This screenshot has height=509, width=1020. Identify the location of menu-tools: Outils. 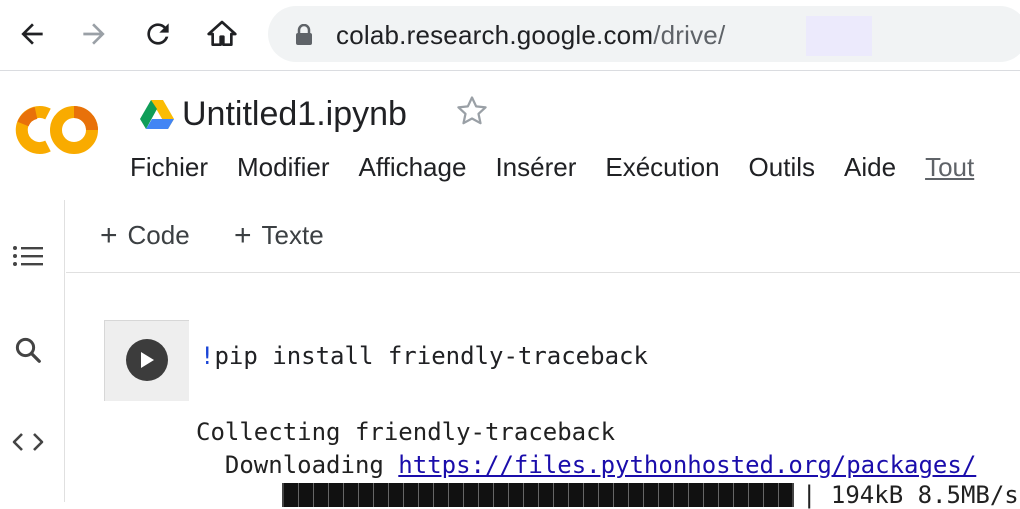
(782, 169).